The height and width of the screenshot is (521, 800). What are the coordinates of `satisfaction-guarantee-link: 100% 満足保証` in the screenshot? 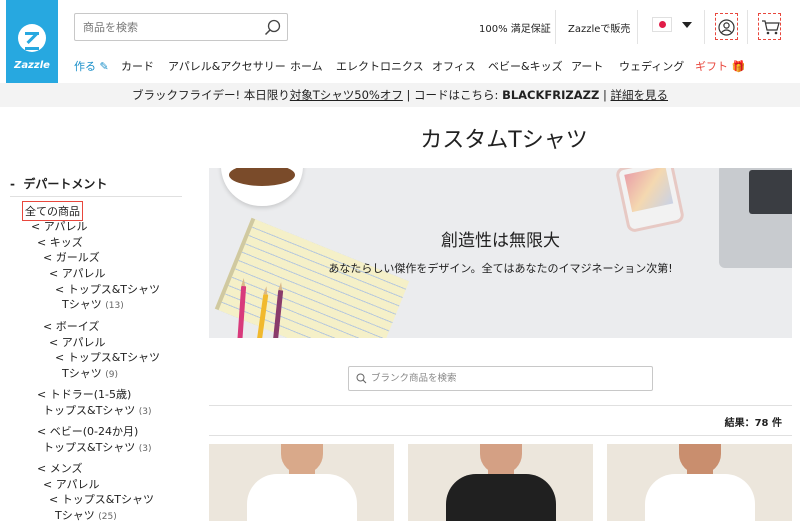 It's located at (515, 27).